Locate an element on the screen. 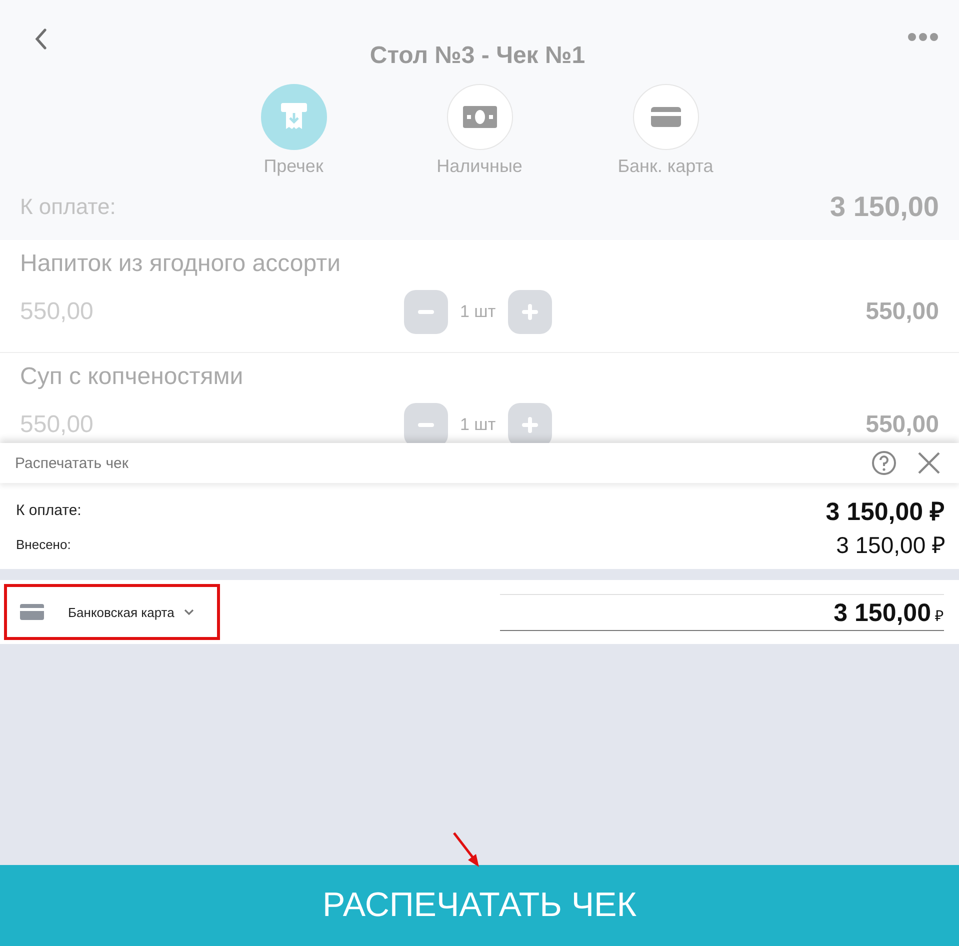  banknote-icon is located at coordinates (479, 117).